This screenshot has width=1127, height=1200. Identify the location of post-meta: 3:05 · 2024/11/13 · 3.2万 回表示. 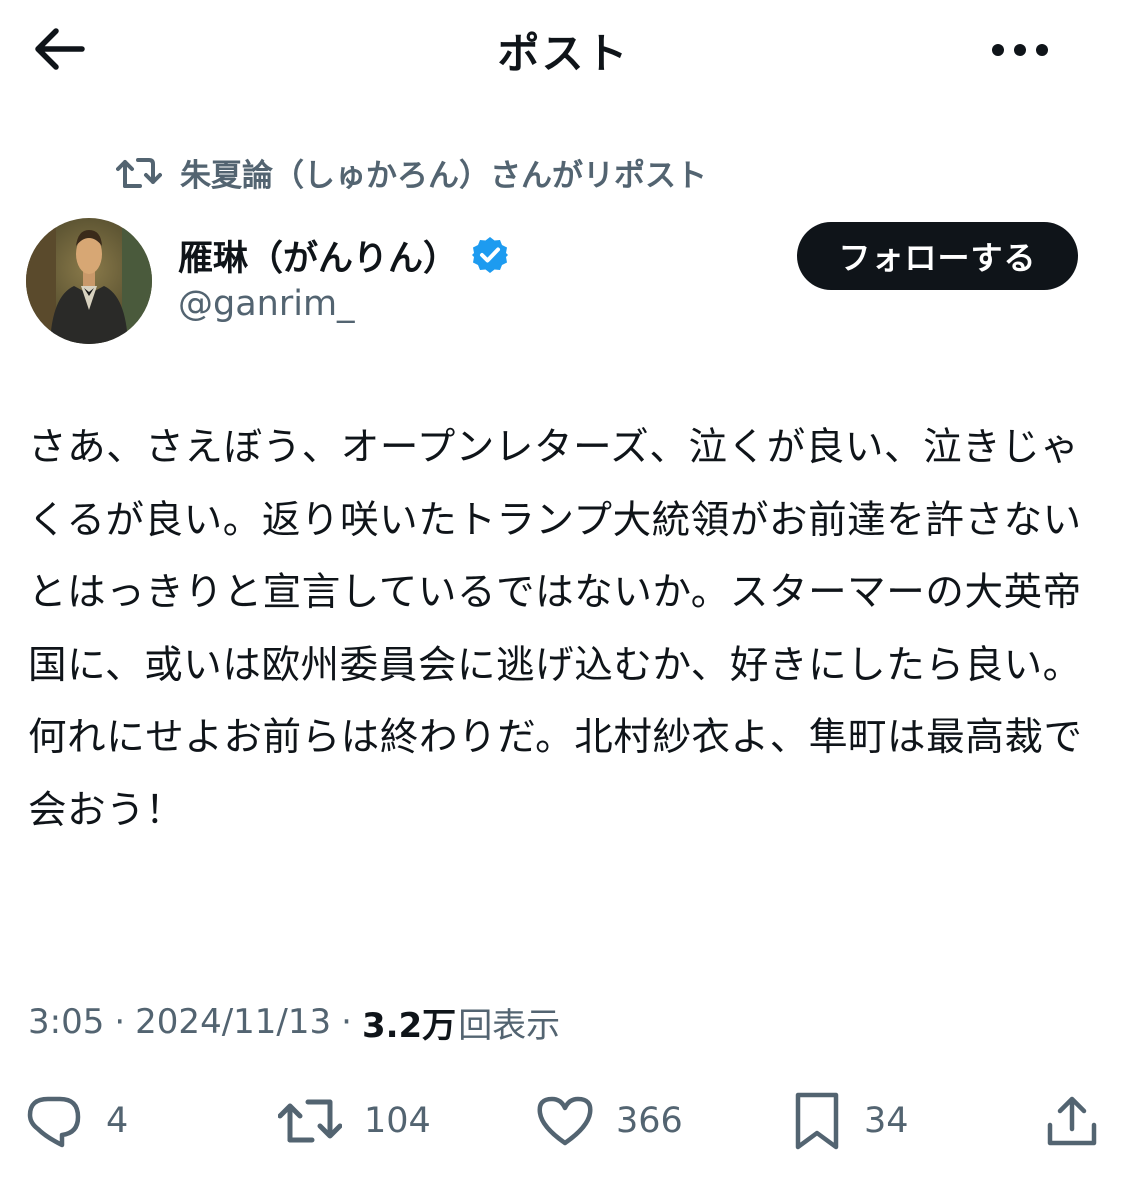
(294, 1022).